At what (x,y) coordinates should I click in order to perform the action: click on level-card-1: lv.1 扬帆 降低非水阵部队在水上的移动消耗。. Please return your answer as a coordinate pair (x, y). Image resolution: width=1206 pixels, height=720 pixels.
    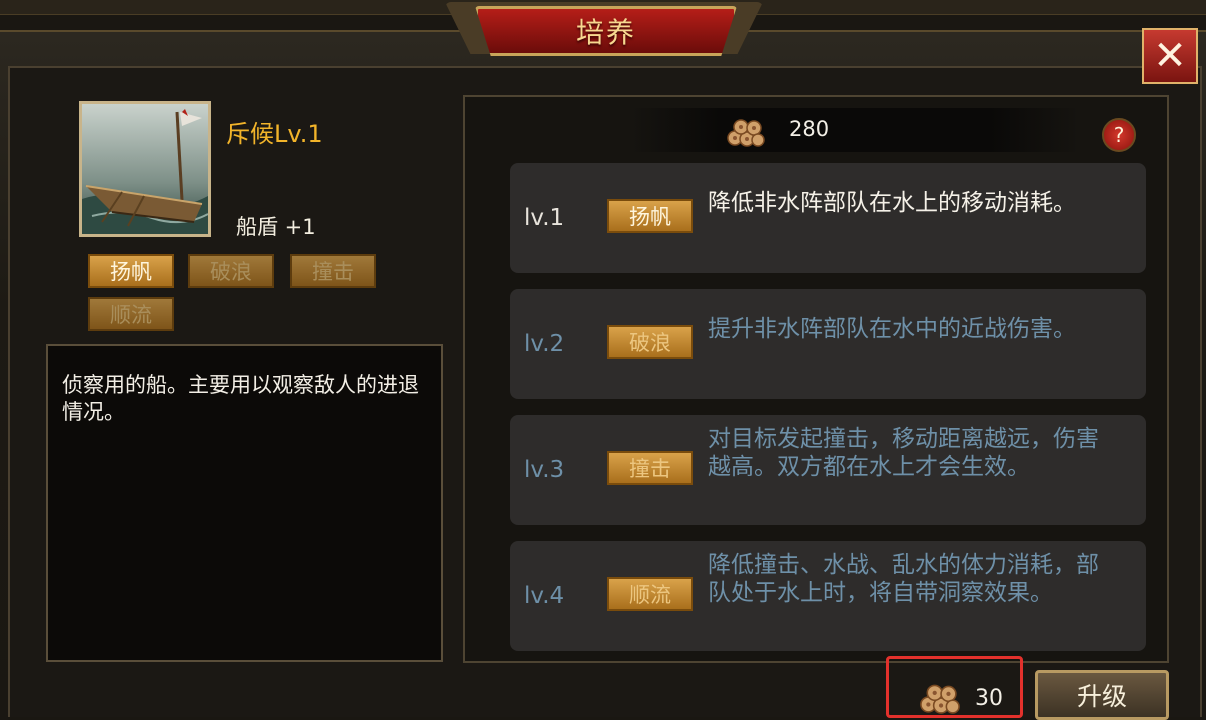
    Looking at the image, I should click on (828, 218).